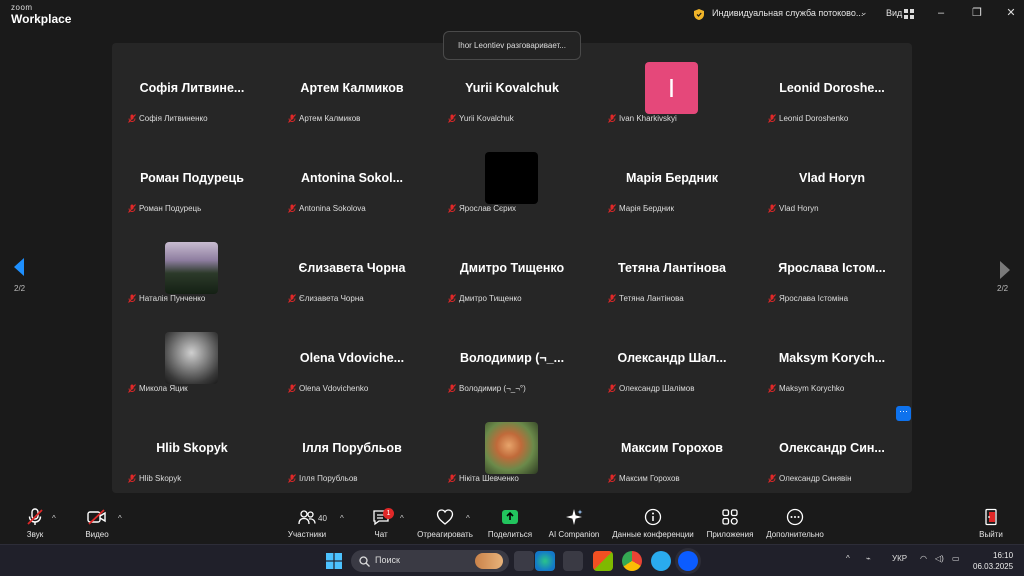 Image resolution: width=1024 pixels, height=576 pixels. I want to click on participant-name-label: Ivan Kharkivskyi, so click(642, 118).